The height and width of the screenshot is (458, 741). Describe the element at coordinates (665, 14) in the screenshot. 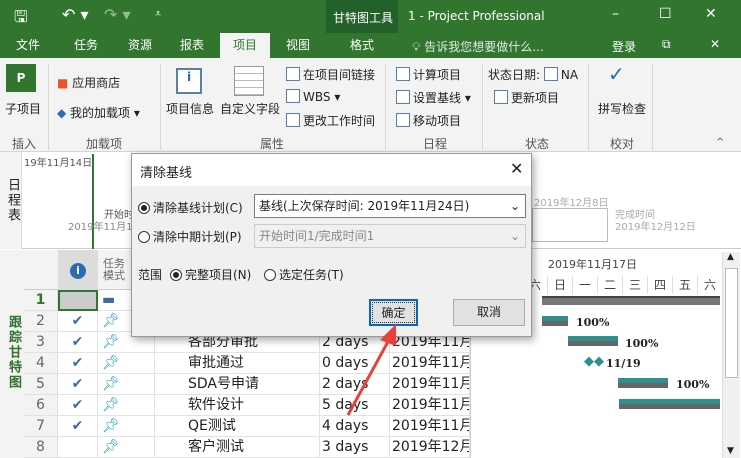

I see `maximize-icon: ☐` at that location.